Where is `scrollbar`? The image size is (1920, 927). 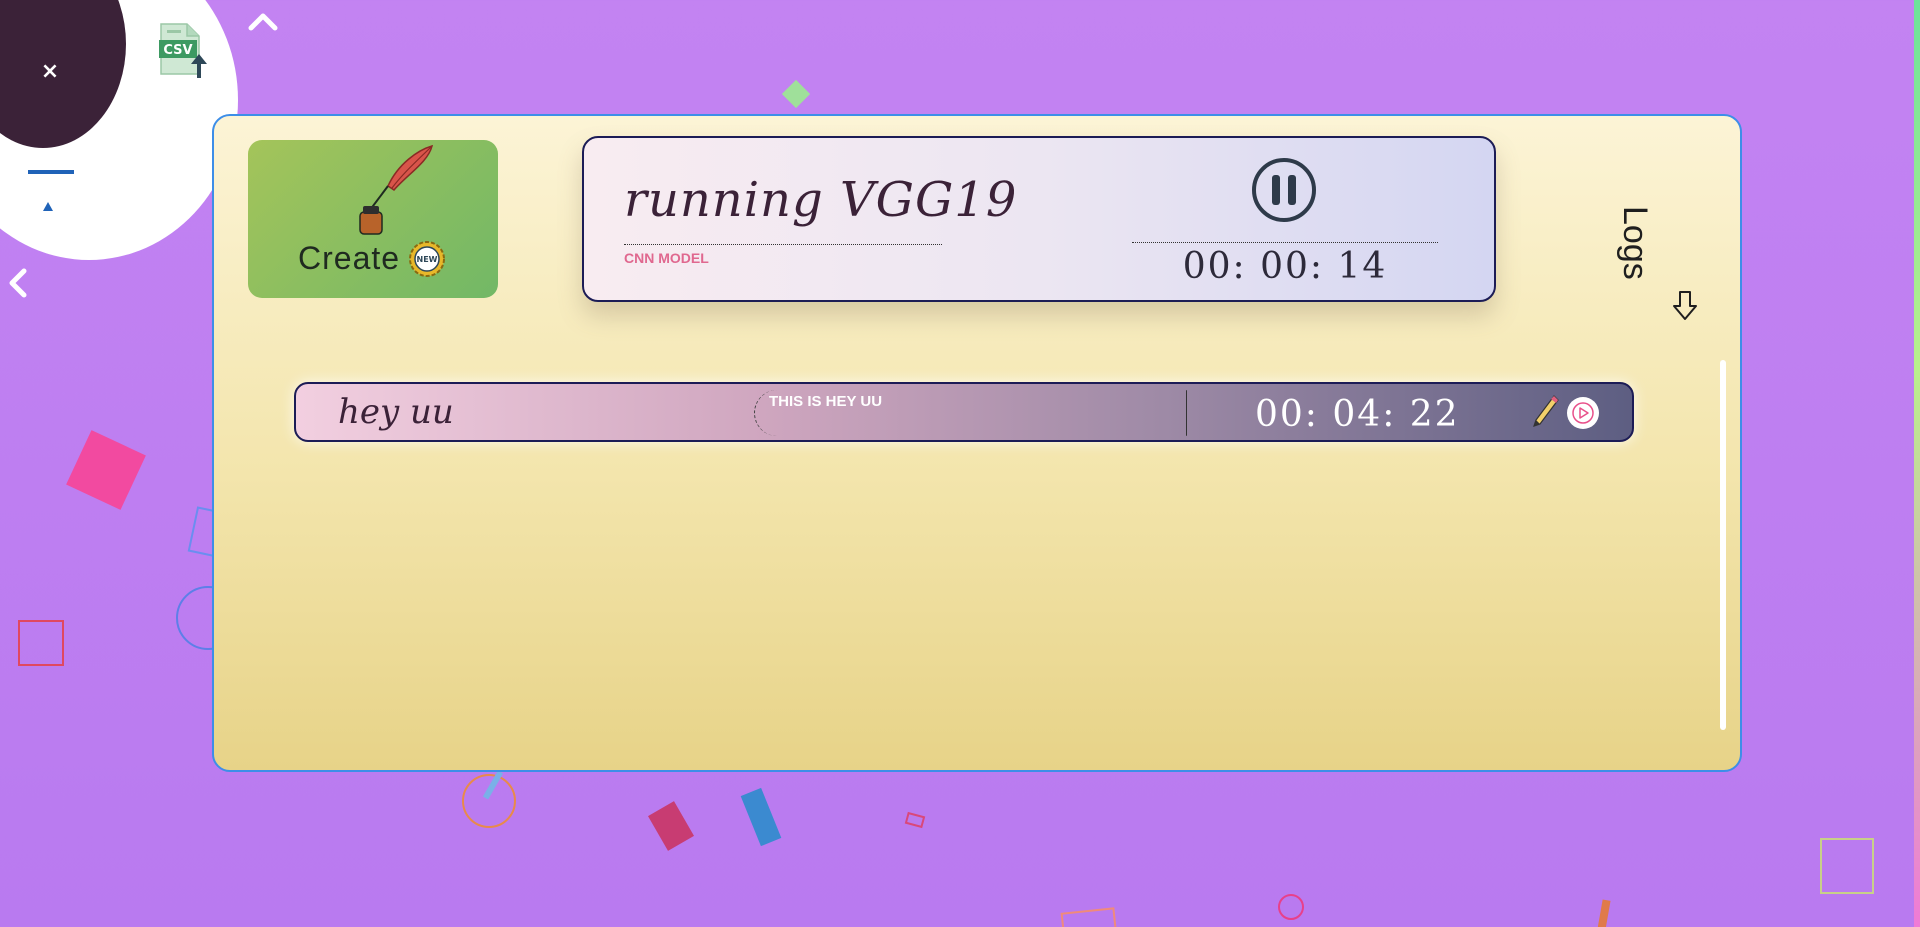 scrollbar is located at coordinates (1723, 545).